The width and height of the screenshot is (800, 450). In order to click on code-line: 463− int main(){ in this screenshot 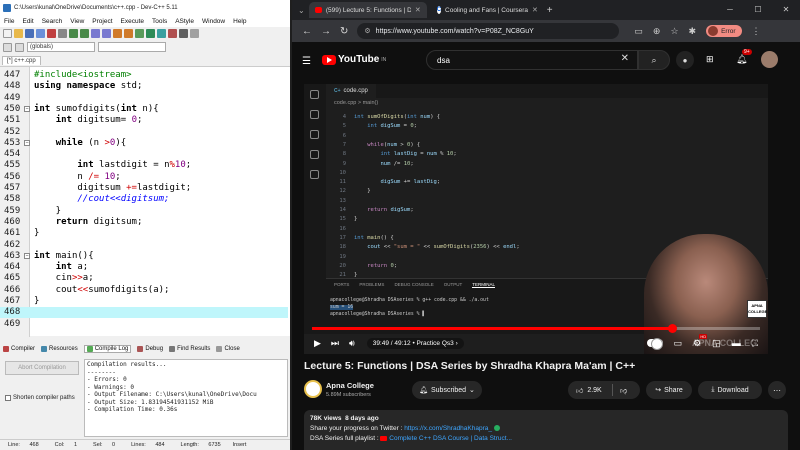, I will do `click(144, 256)`.